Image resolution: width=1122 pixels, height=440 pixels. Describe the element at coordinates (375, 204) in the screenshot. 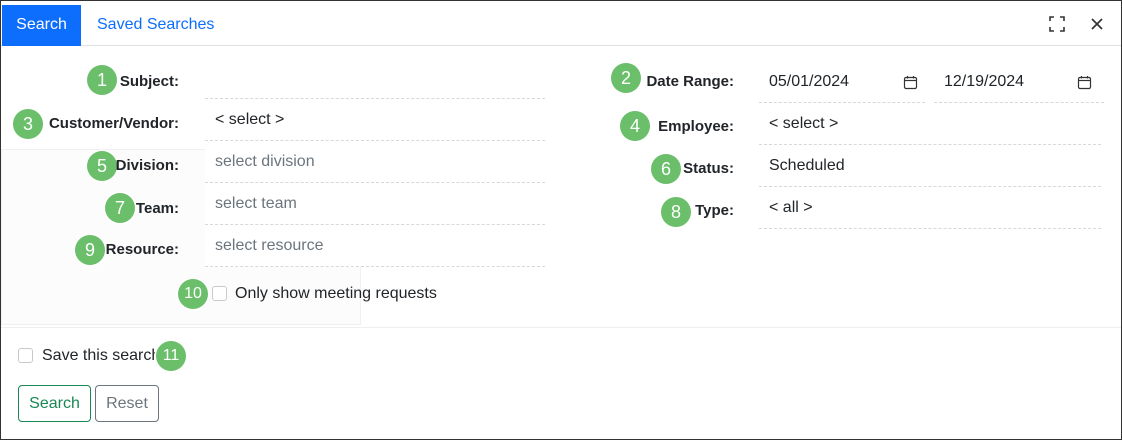

I see `team-select: select team` at that location.